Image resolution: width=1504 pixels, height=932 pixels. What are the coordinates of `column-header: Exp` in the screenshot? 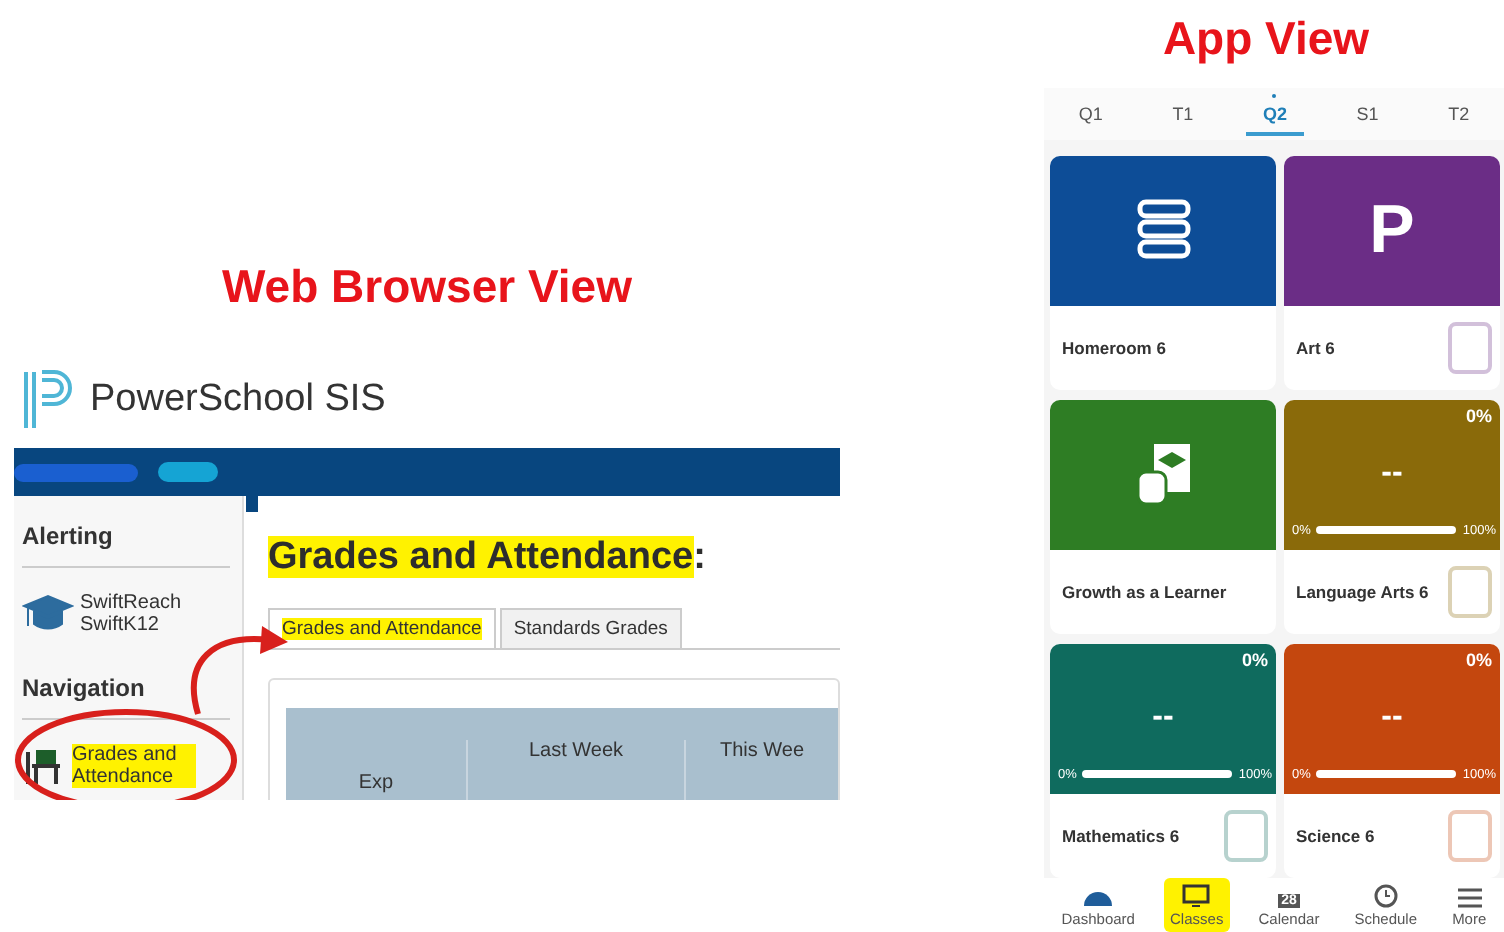 It's located at (376, 784).